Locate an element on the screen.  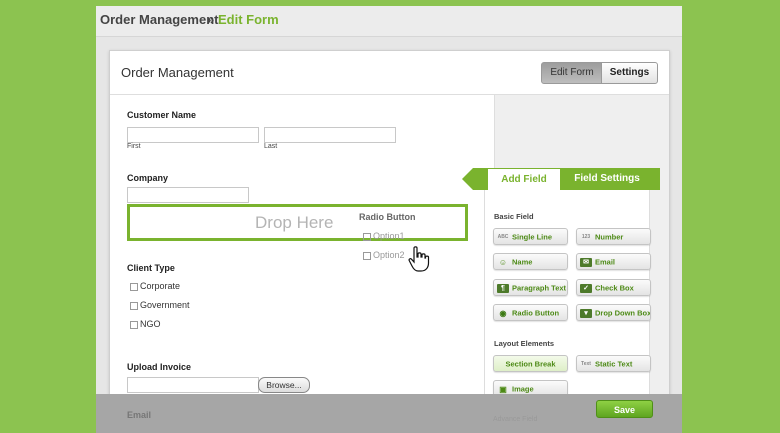
client-type-option: NGO is located at coordinates (145, 324).